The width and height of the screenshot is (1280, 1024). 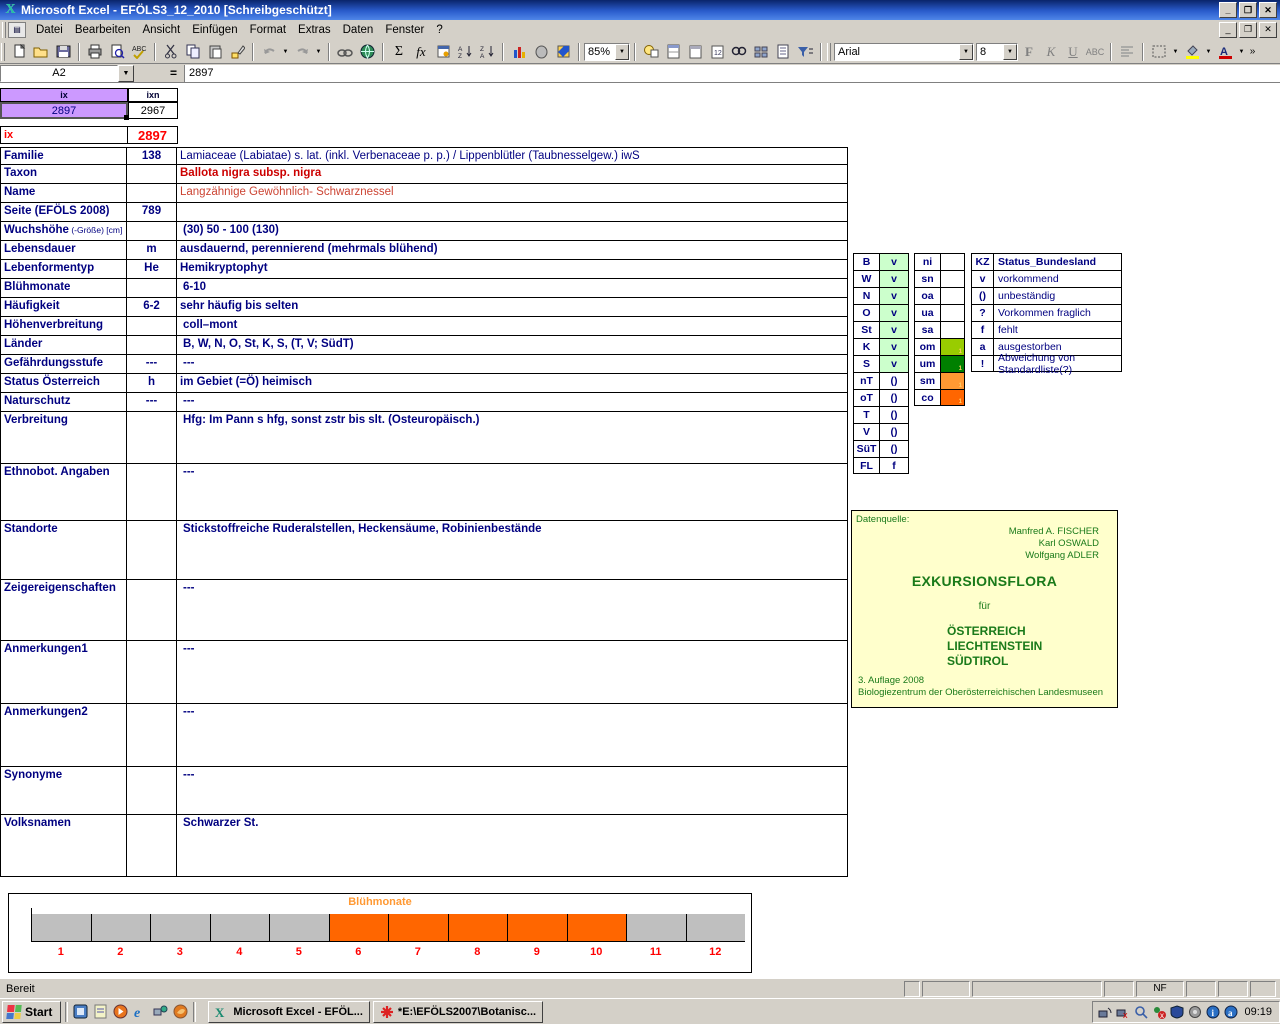 What do you see at coordinates (424, 326) in the screenshot?
I see `table-row: Höhenverbreitung coll–mont` at bounding box center [424, 326].